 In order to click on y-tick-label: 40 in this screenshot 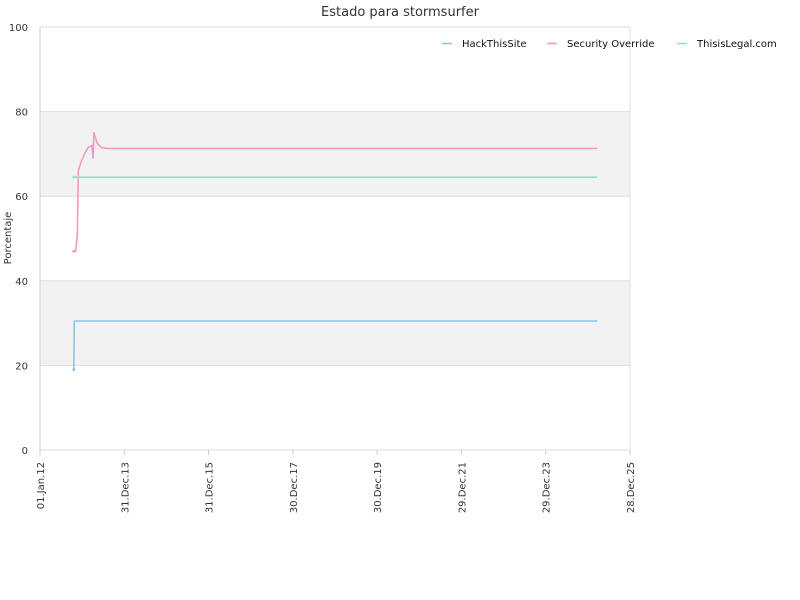, I will do `click(21, 282)`.